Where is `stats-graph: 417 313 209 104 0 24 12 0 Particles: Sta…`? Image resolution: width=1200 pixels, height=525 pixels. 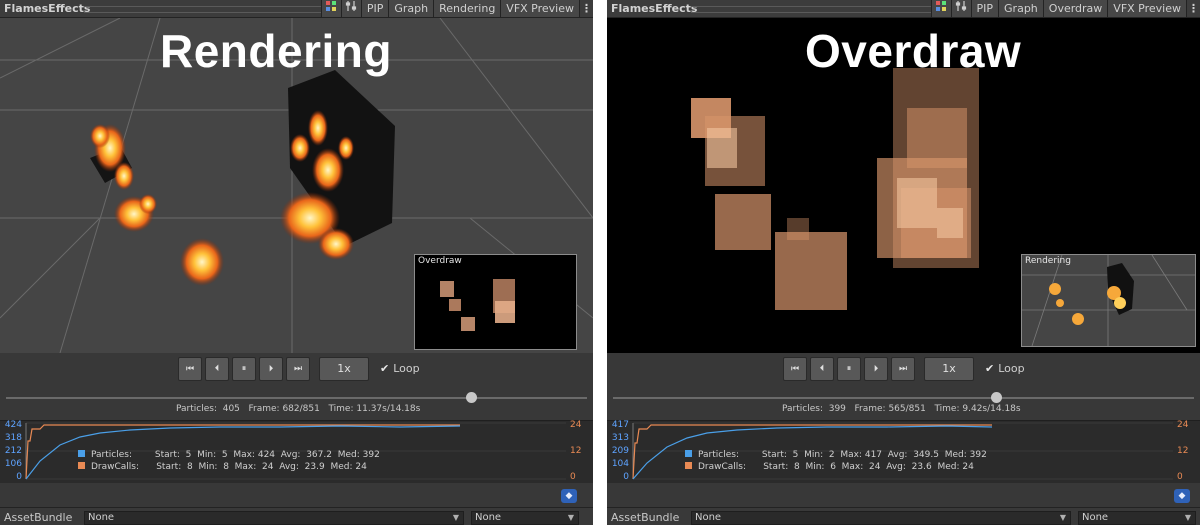
stats-graph: 417 313 209 104 0 24 12 0 Particles: Sta… is located at coordinates (903, 451).